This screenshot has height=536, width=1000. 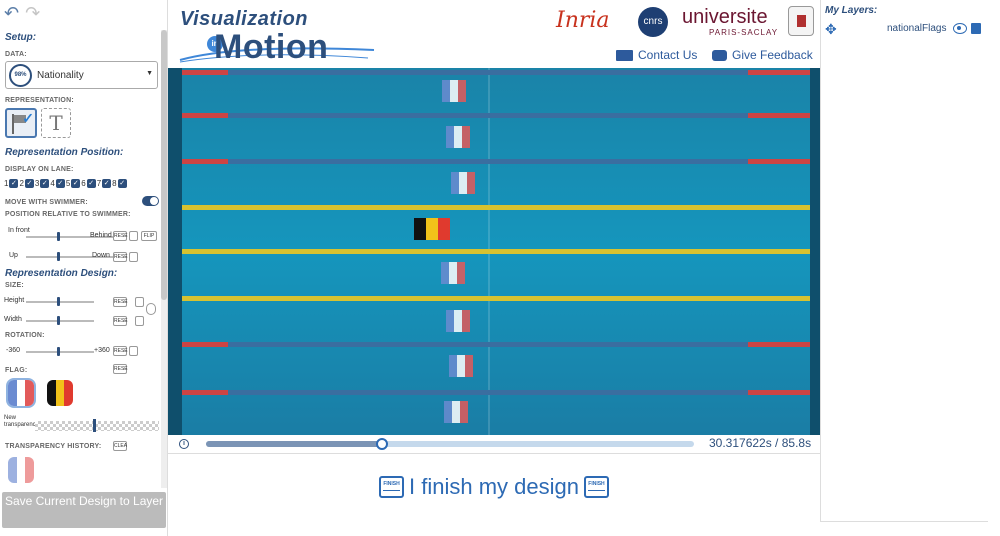 I want to click on trash-icon, so click(x=976, y=28).